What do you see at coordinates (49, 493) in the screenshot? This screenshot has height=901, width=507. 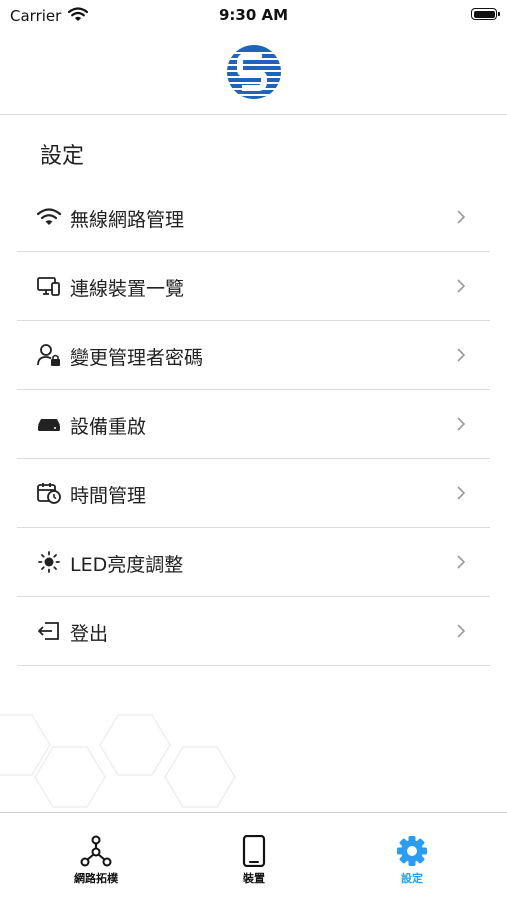 I see `calendar-clock-icon` at bounding box center [49, 493].